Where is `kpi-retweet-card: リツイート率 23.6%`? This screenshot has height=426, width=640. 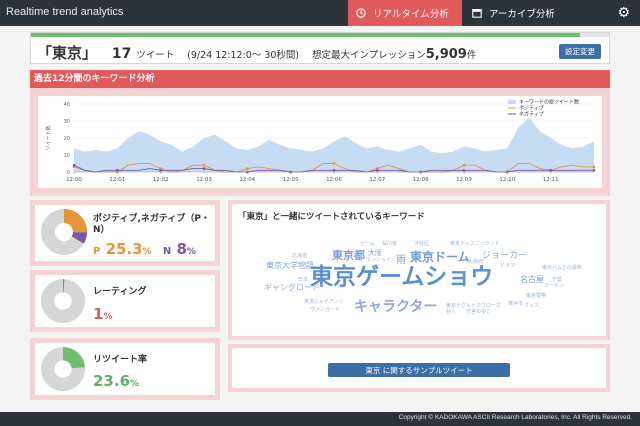
kpi-retweet-card: リツイート率 23.6% is located at coordinates (125, 369).